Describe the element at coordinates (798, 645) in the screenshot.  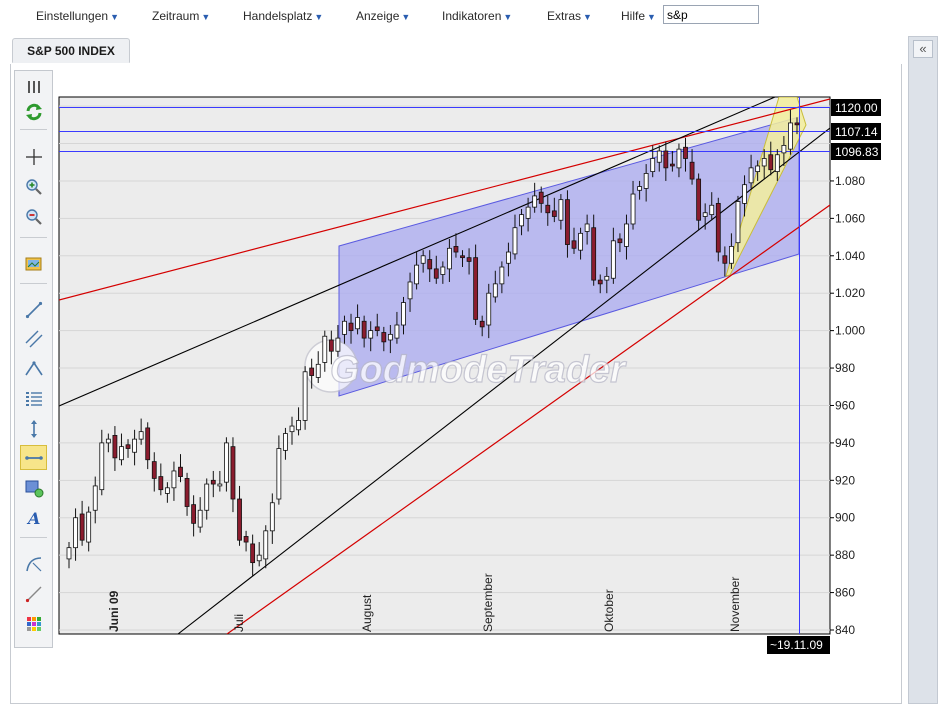
I see `date-marker-label: ~19.11.09` at that location.